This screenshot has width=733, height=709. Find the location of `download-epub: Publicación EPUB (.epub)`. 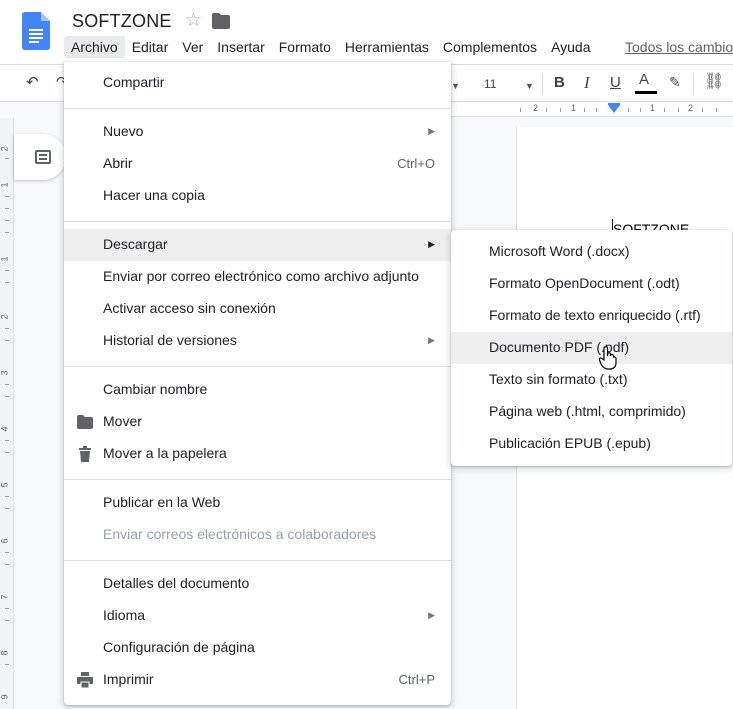

download-epub: Publicación EPUB (.epub) is located at coordinates (591, 444).